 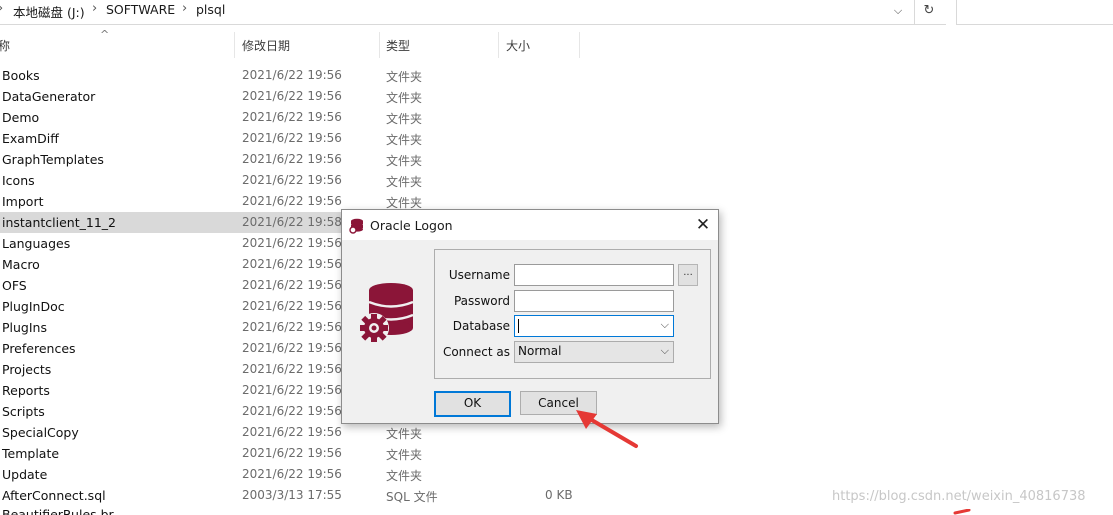 What do you see at coordinates (398, 45) in the screenshot?
I see `column-header-type: 类型` at bounding box center [398, 45].